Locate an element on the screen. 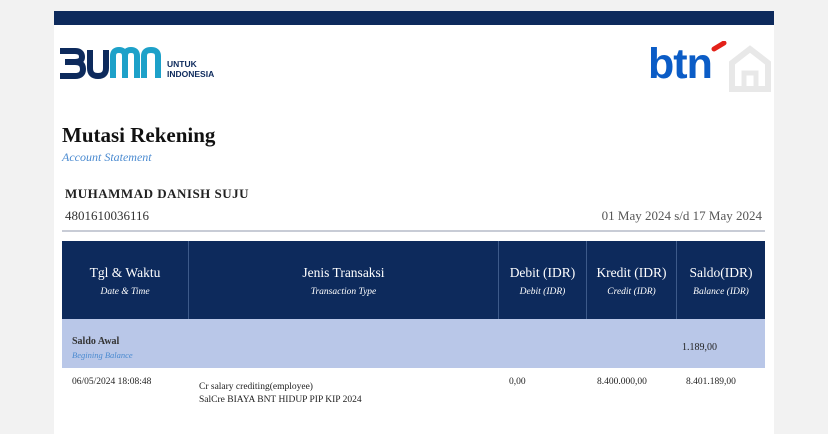  row-credit: 8.400.000,00 is located at coordinates (622, 382).